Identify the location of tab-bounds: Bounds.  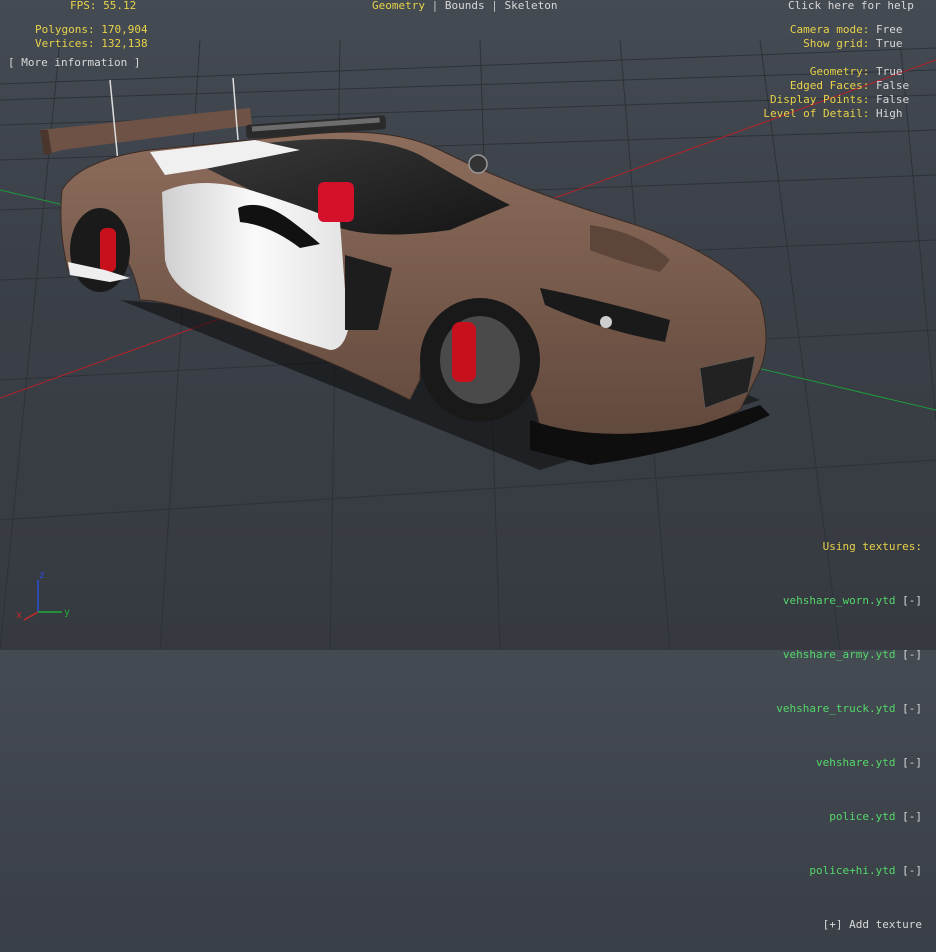
(465, 6).